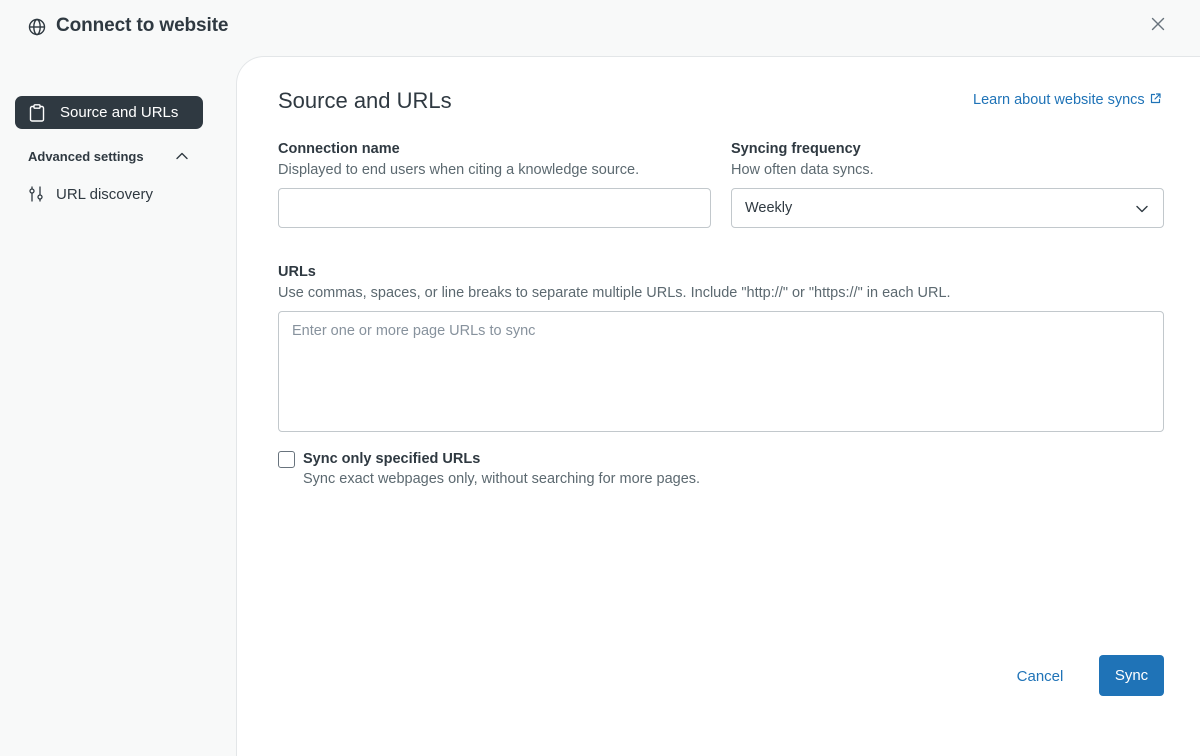 Image resolution: width=1200 pixels, height=756 pixels. I want to click on page-title: Source and URLs, so click(365, 100).